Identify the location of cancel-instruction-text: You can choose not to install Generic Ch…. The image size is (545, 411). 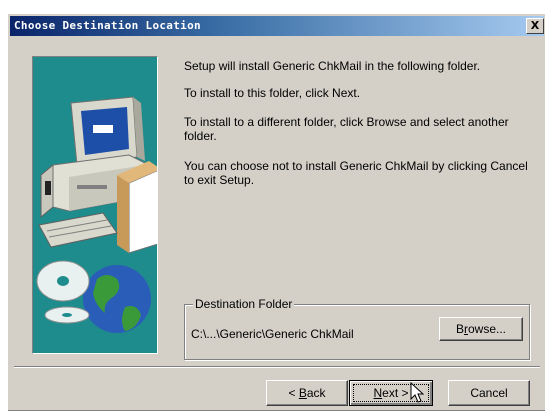
(356, 173).